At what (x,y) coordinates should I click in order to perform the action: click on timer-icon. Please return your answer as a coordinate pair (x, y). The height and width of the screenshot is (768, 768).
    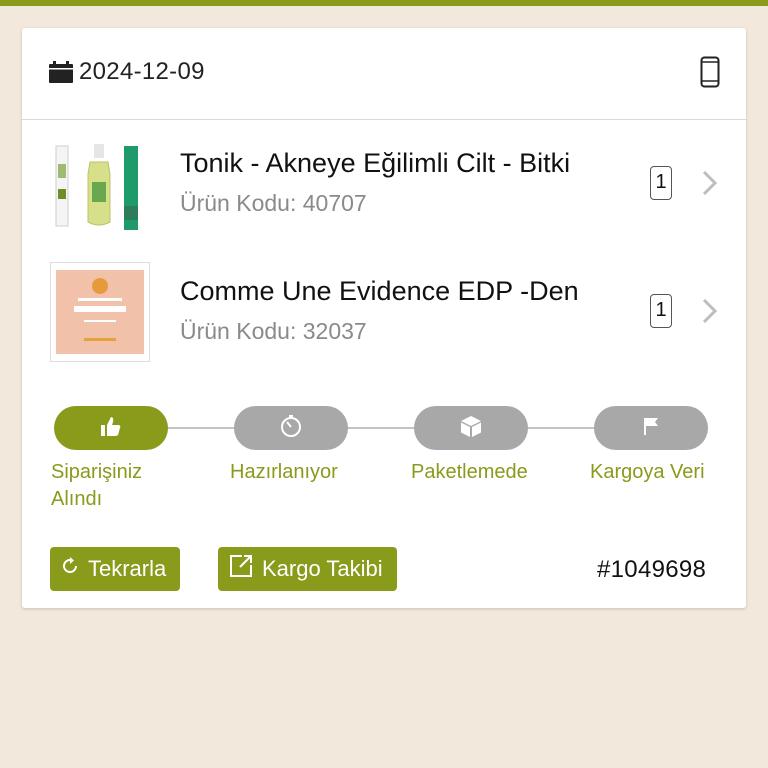
    Looking at the image, I should click on (291, 428).